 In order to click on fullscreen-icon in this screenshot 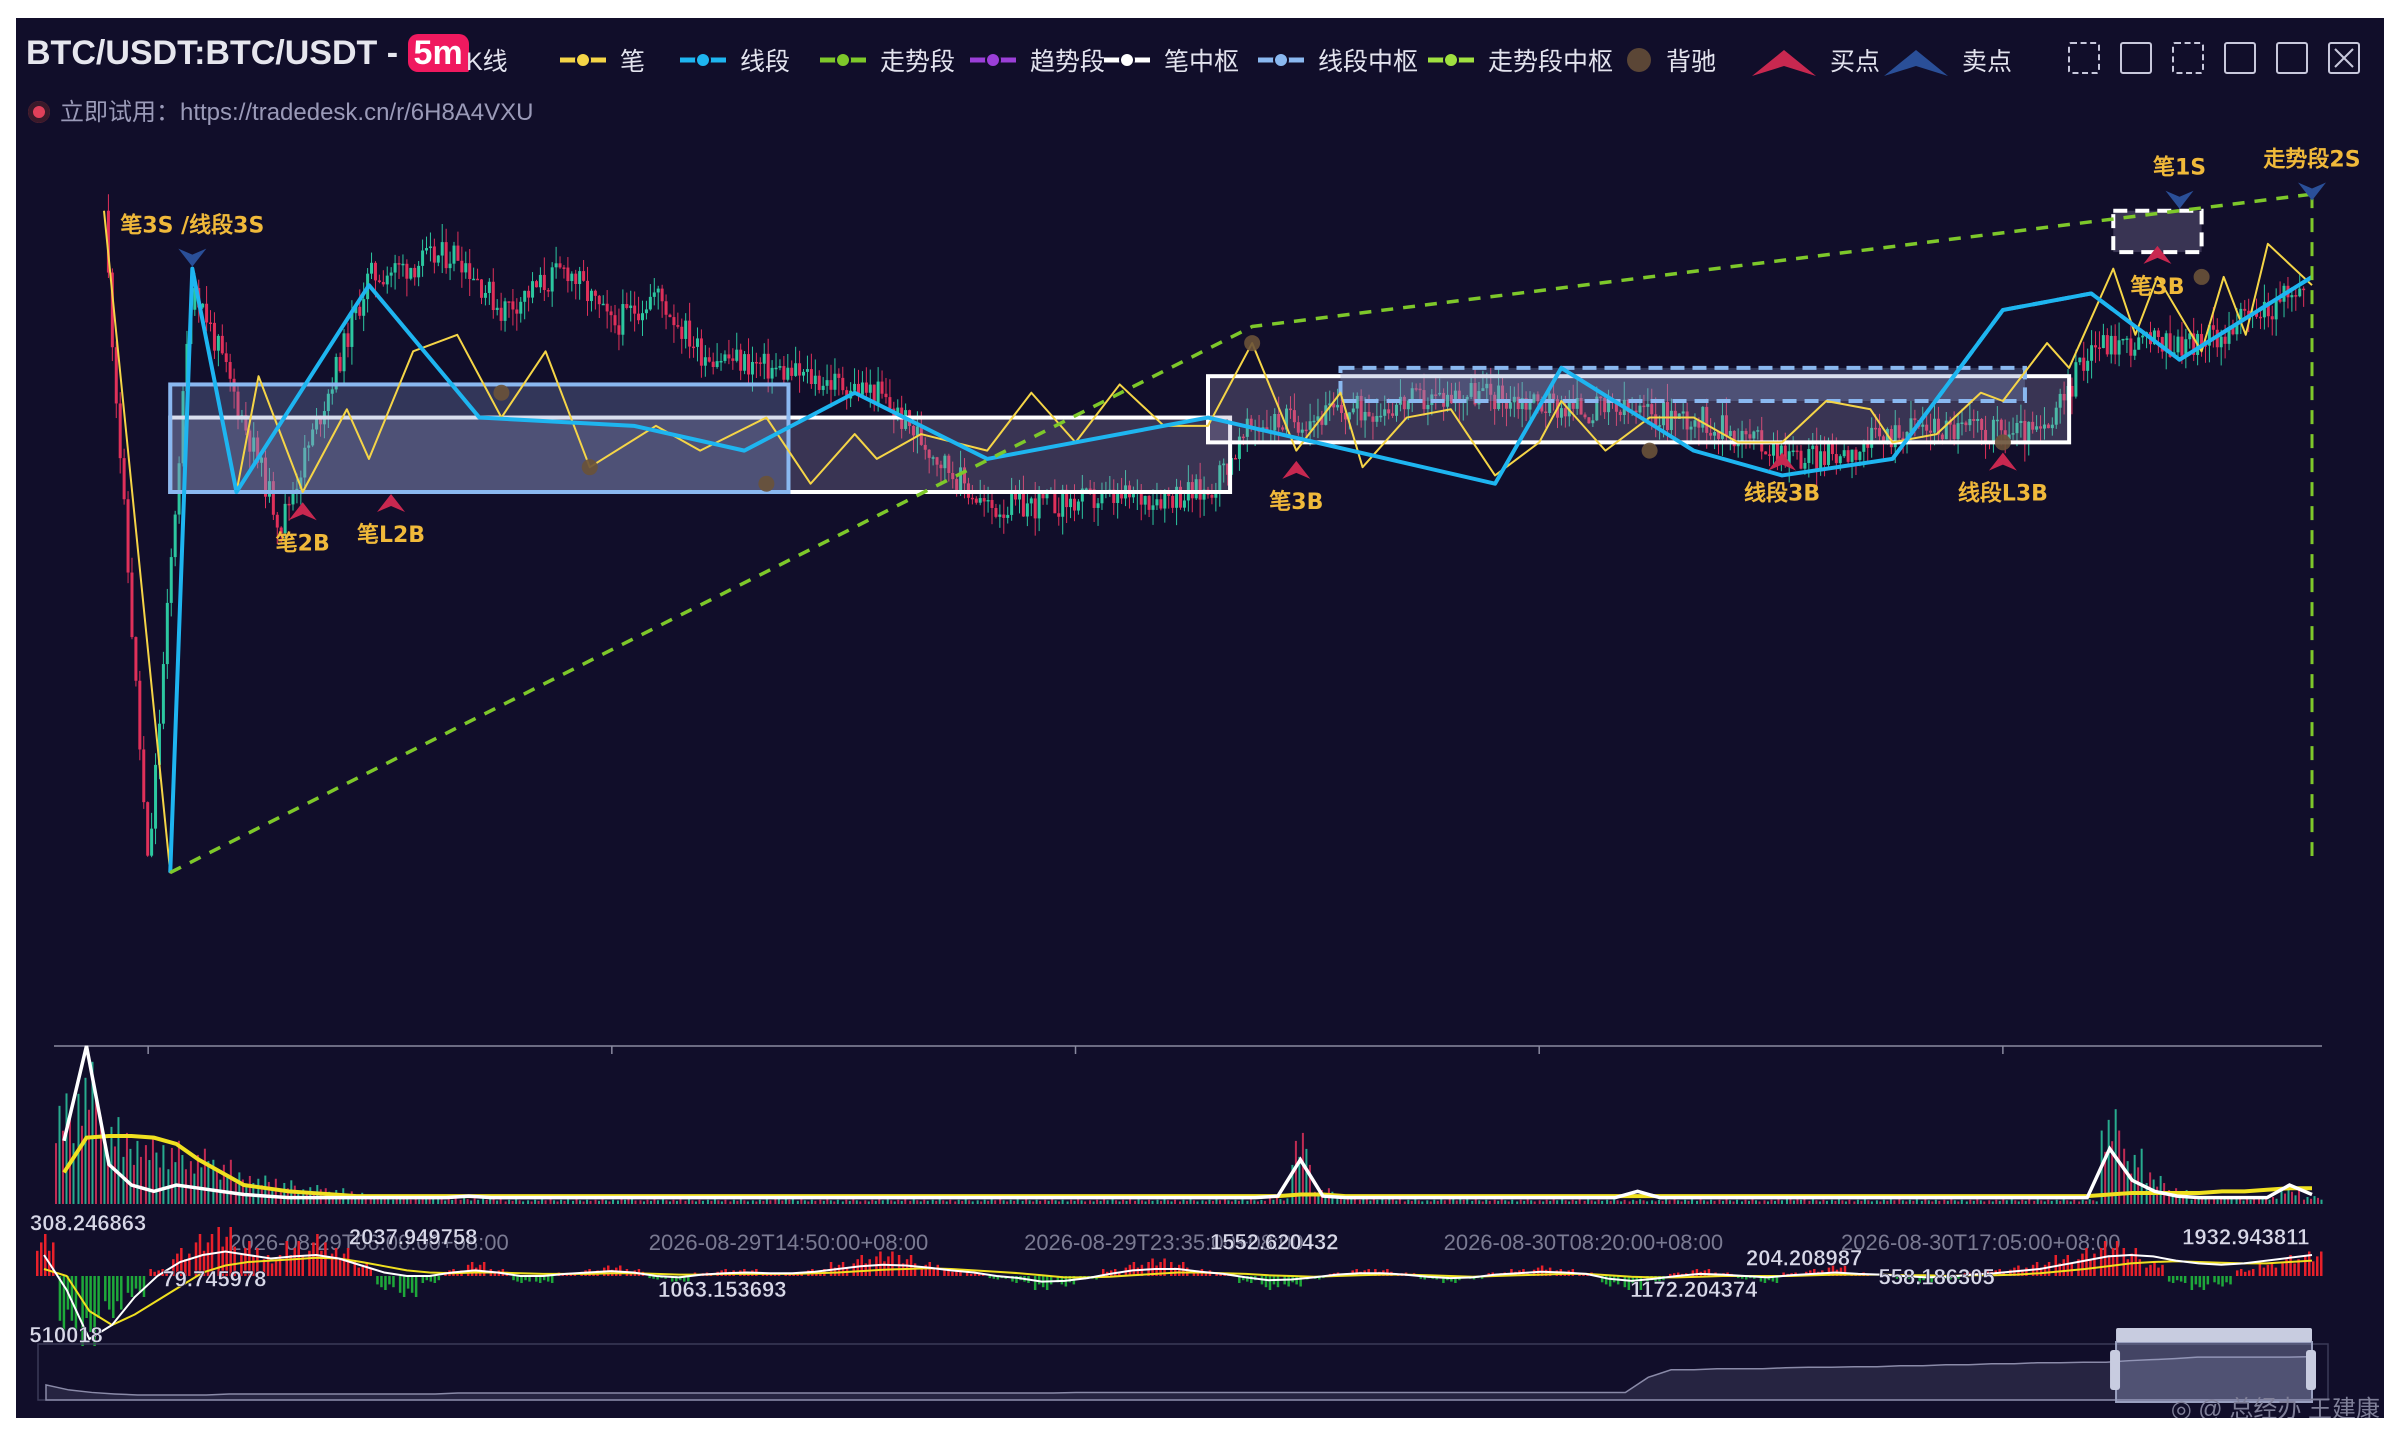, I will do `click(2240, 58)`.